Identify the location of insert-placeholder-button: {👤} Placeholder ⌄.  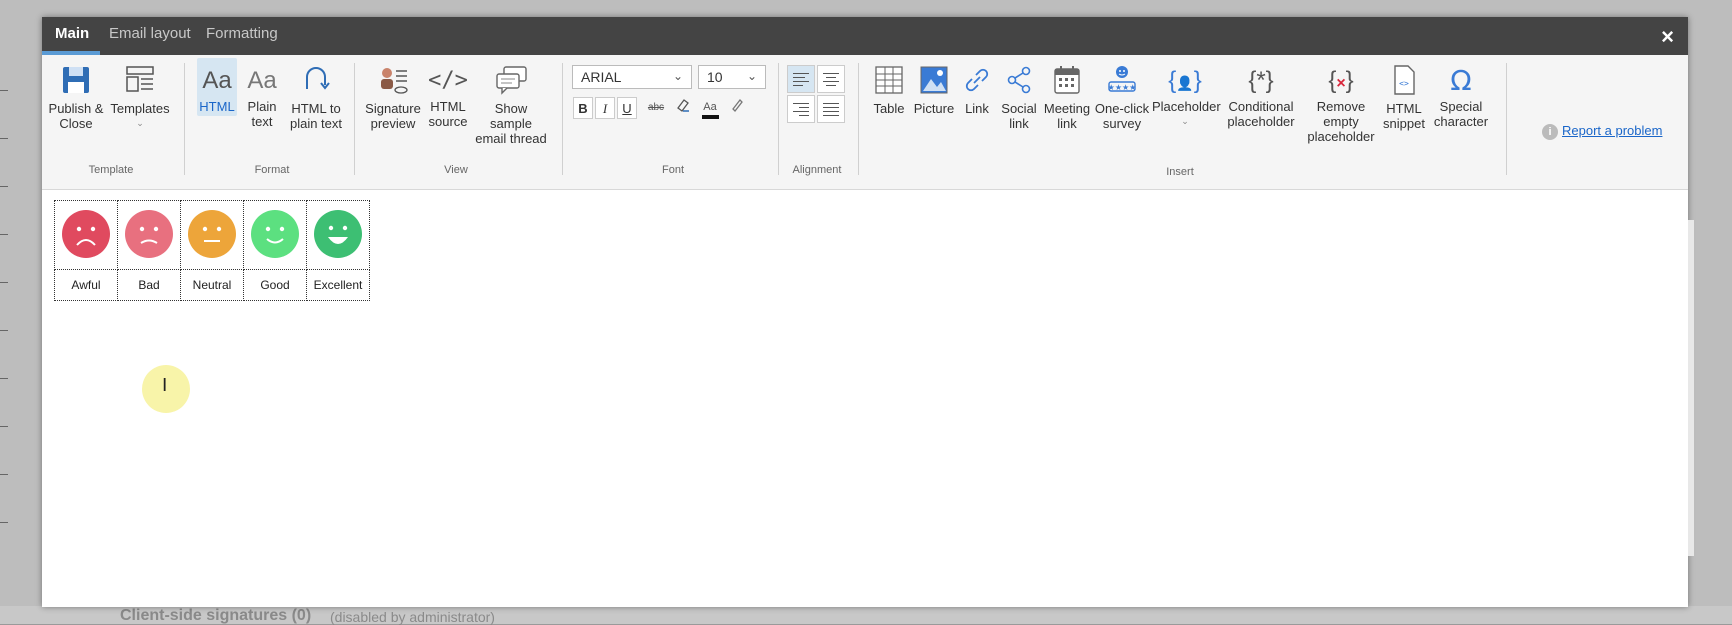
(1186, 96).